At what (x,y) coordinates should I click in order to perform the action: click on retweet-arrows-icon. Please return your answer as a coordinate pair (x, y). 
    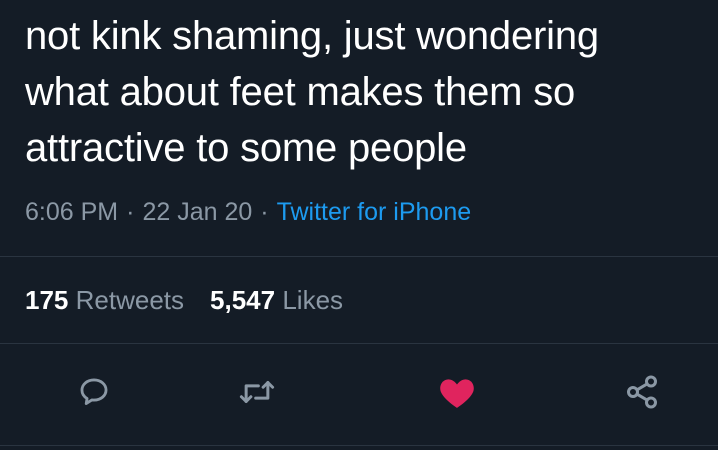
    Looking at the image, I should click on (257, 392).